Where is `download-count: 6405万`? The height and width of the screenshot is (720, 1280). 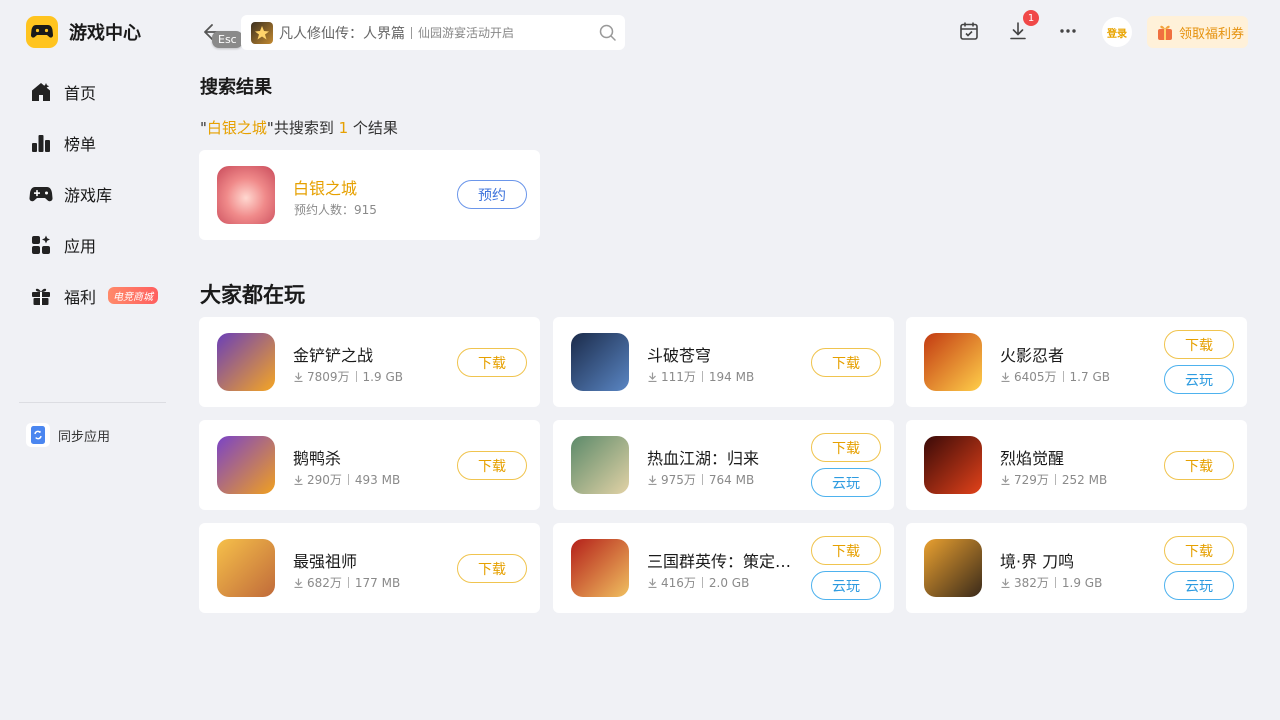
download-count: 6405万 is located at coordinates (1035, 377).